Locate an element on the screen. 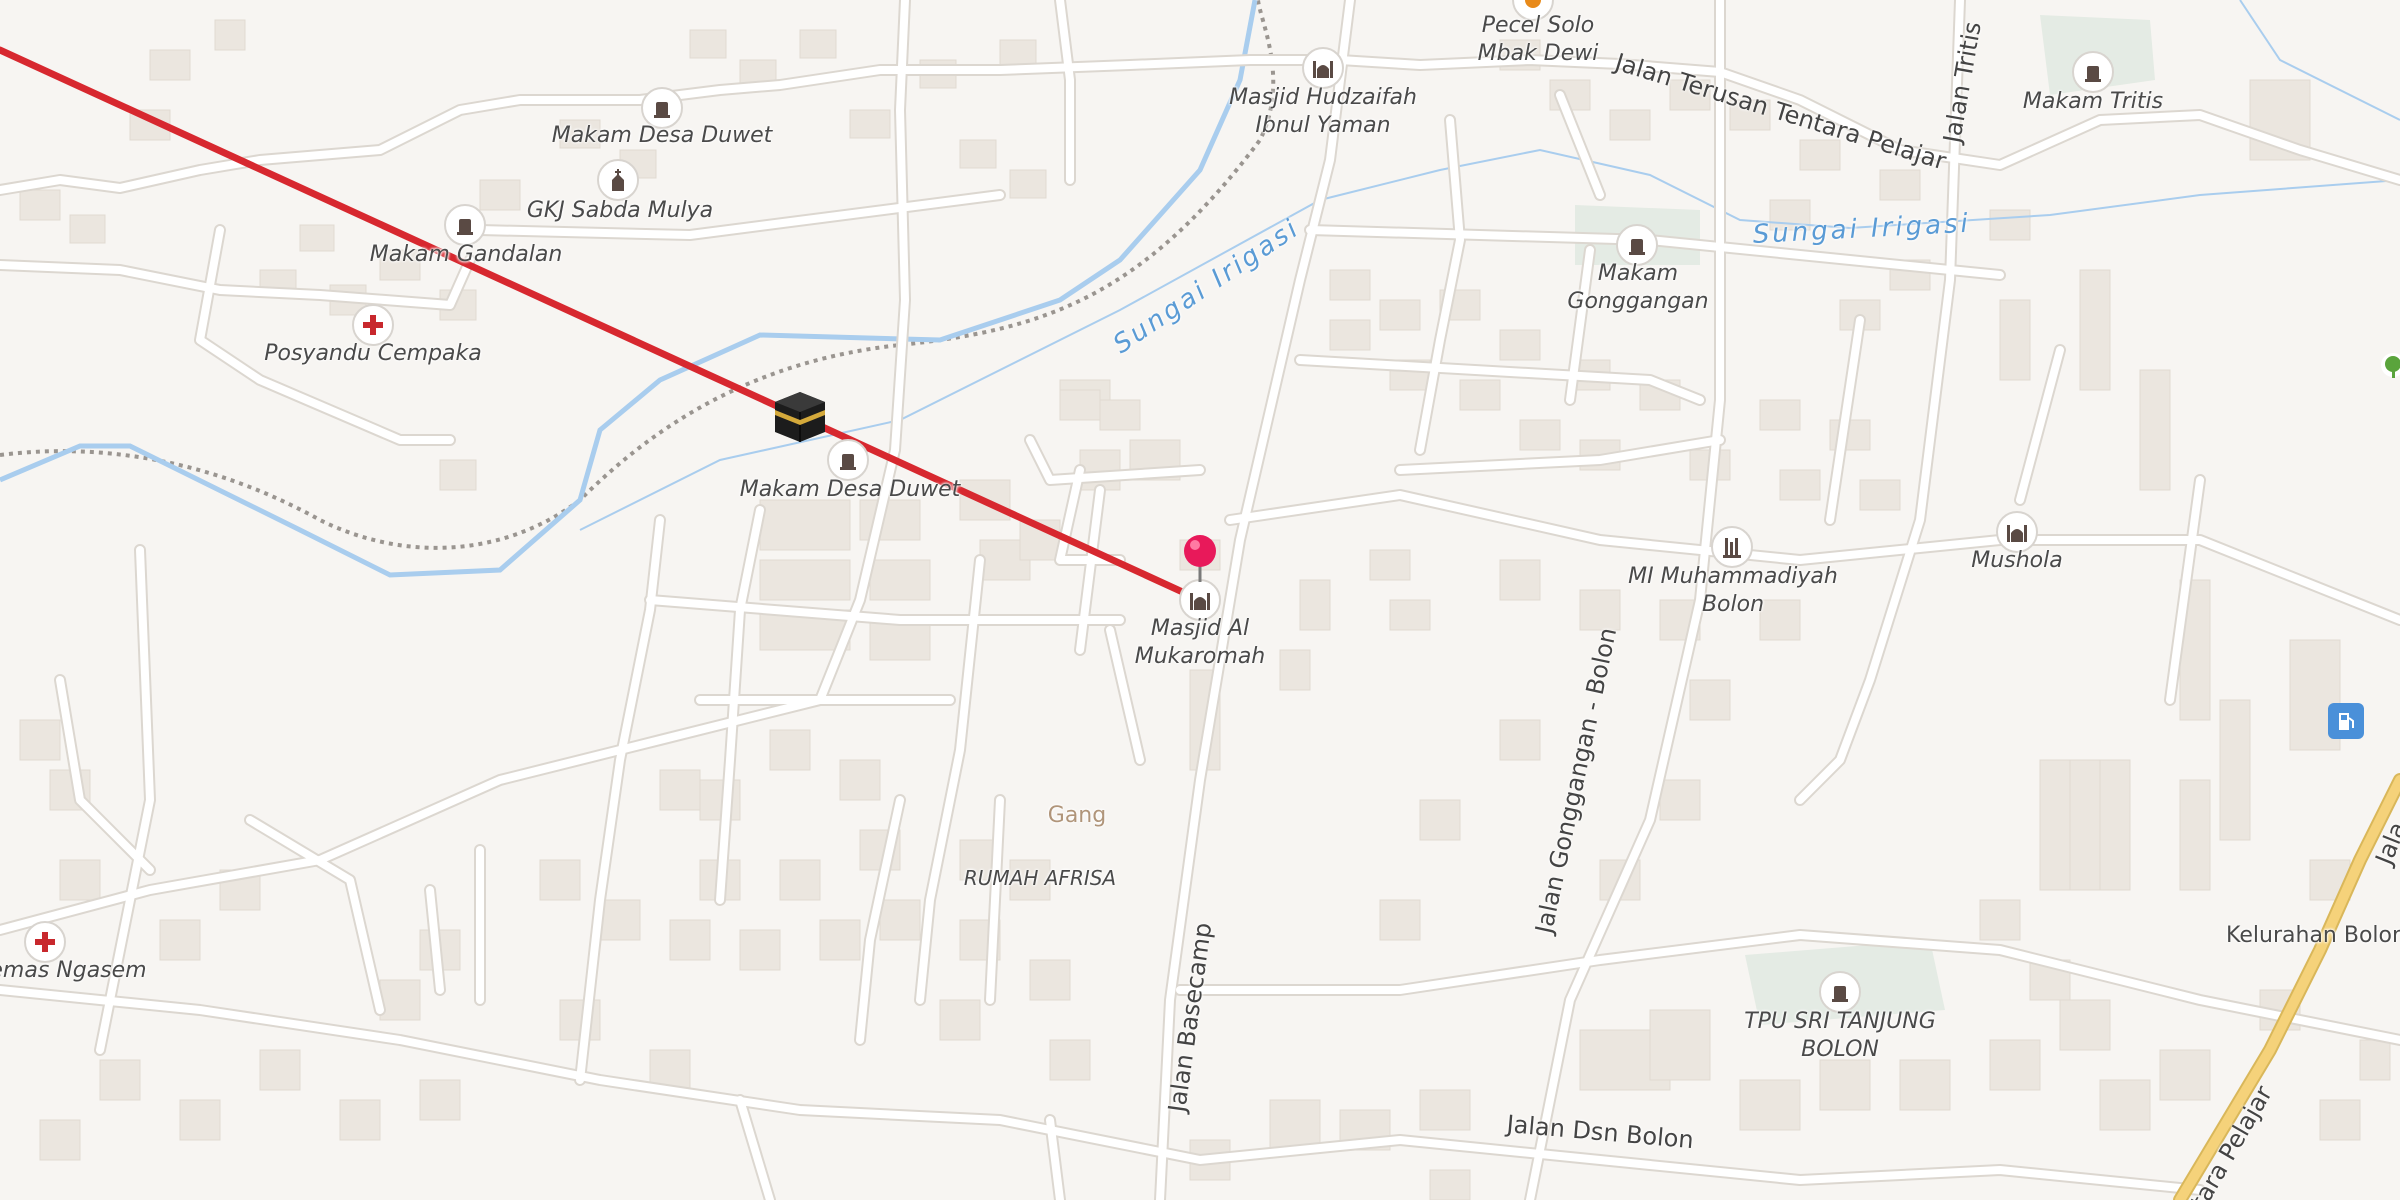 The image size is (2400, 1200). poi-label-makam-gonggangan: Makam Gonggangan is located at coordinates (1638, 287).